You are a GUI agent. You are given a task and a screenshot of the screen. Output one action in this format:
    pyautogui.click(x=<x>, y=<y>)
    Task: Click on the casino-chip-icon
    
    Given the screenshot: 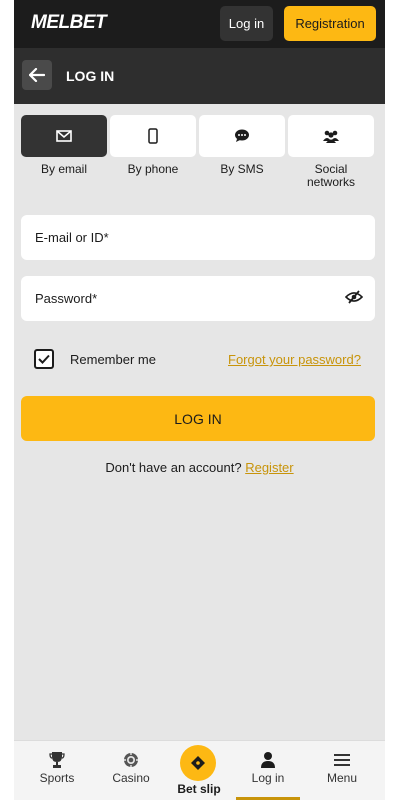 What is the action you would take?
    pyautogui.click(x=131, y=760)
    